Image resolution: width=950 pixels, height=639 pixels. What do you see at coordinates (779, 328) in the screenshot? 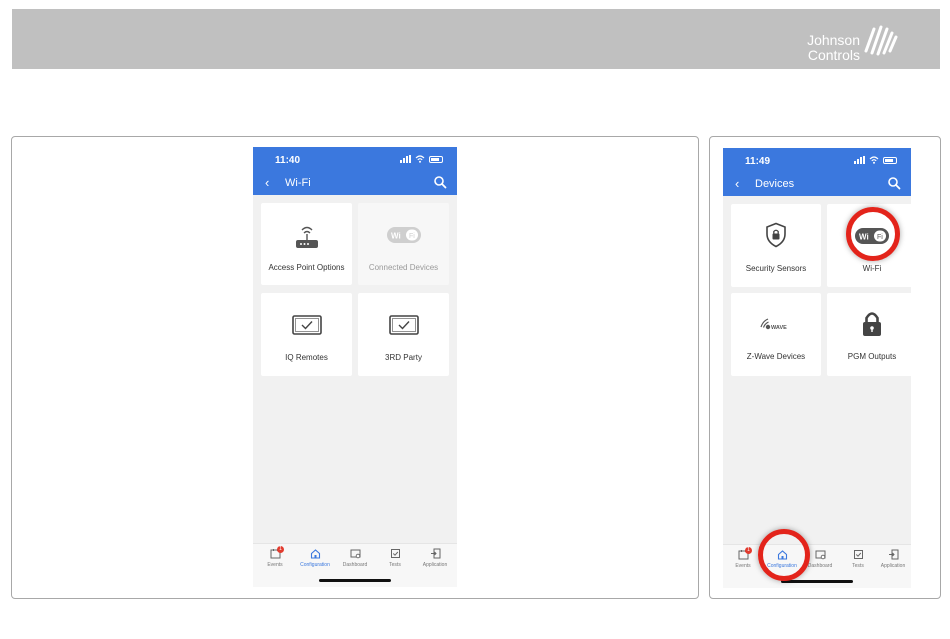
I see `zwave-text: WAVE` at bounding box center [779, 328].